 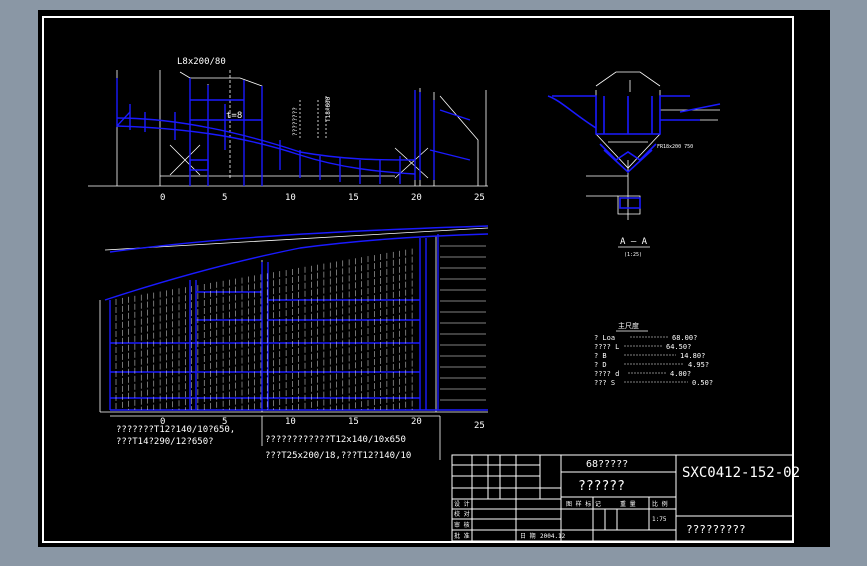 What do you see at coordinates (634, 242) in the screenshot?
I see `section-title: A — A` at bounding box center [634, 242].